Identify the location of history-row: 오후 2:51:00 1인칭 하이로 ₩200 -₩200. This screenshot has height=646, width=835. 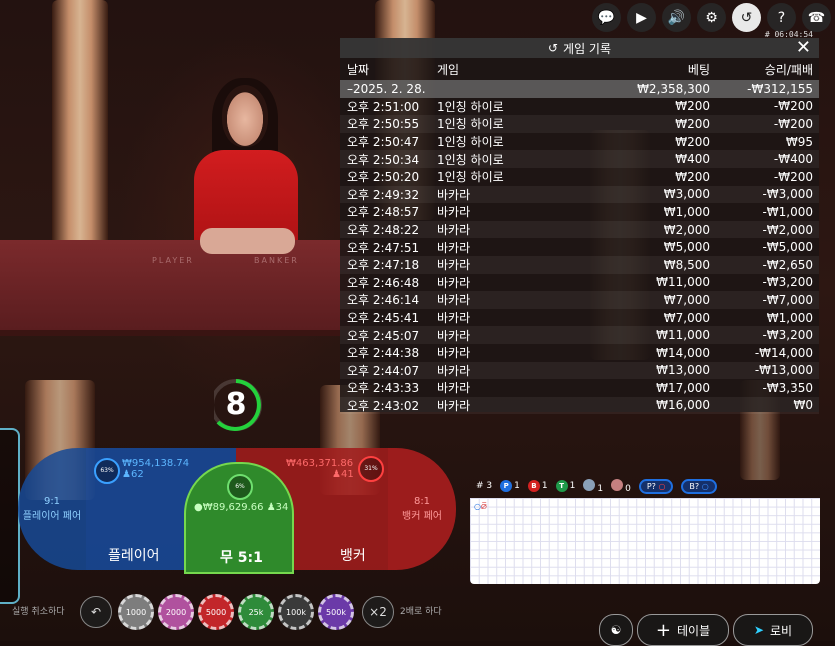
(579, 107).